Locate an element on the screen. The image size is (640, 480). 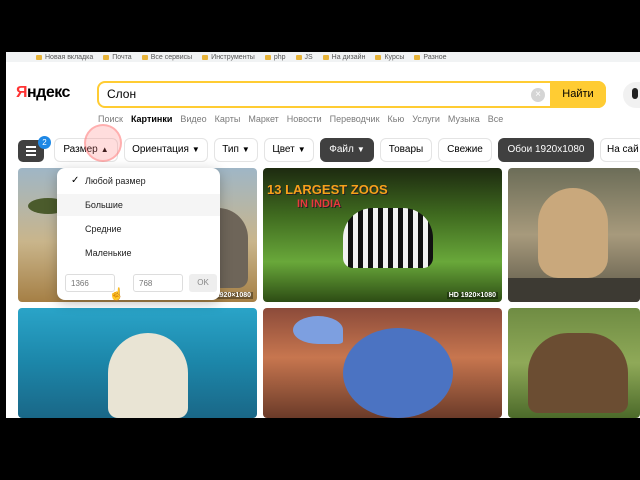
bookmark-item: На дизайн is located at coordinates (344, 57).